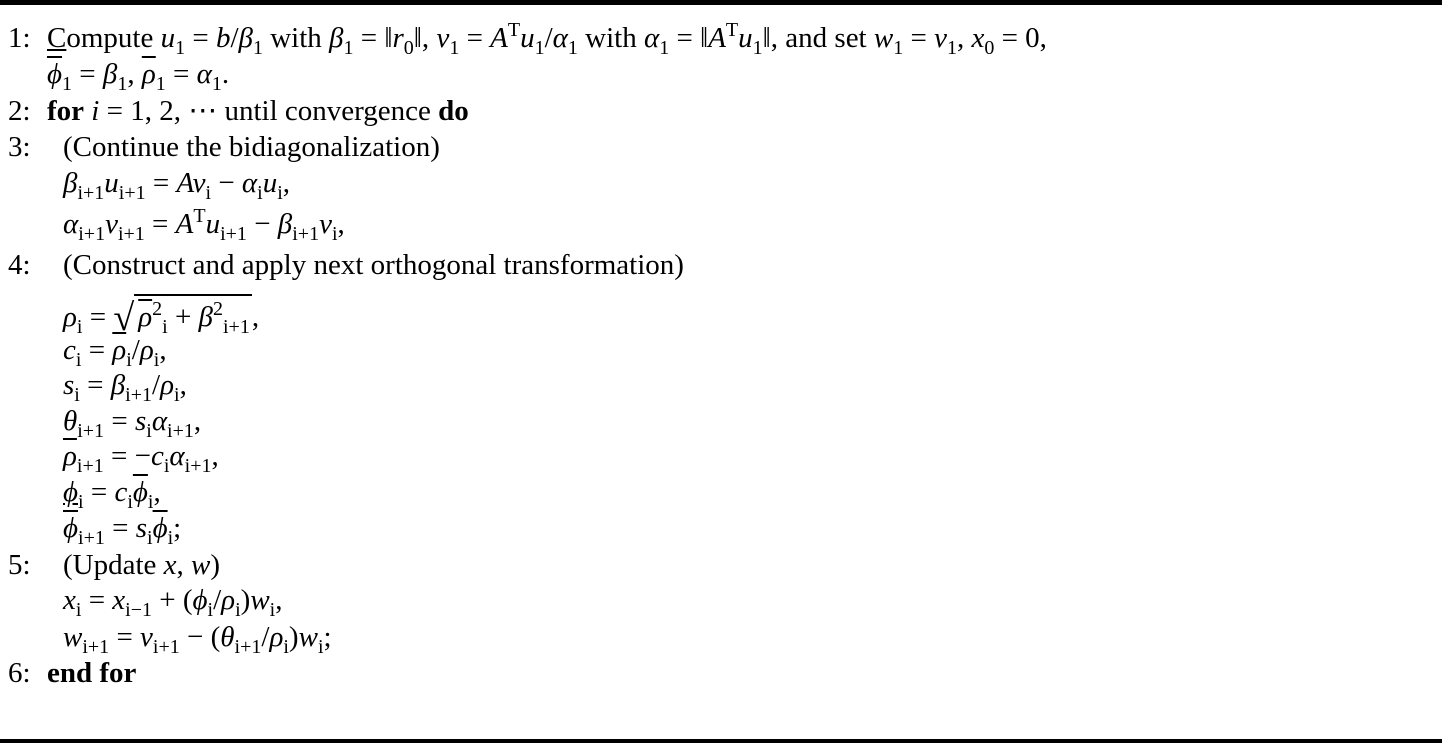 The width and height of the screenshot is (1442, 745). I want to click on line-content: βi+1ui+1 = Avi − αiui,, so click(177, 184).